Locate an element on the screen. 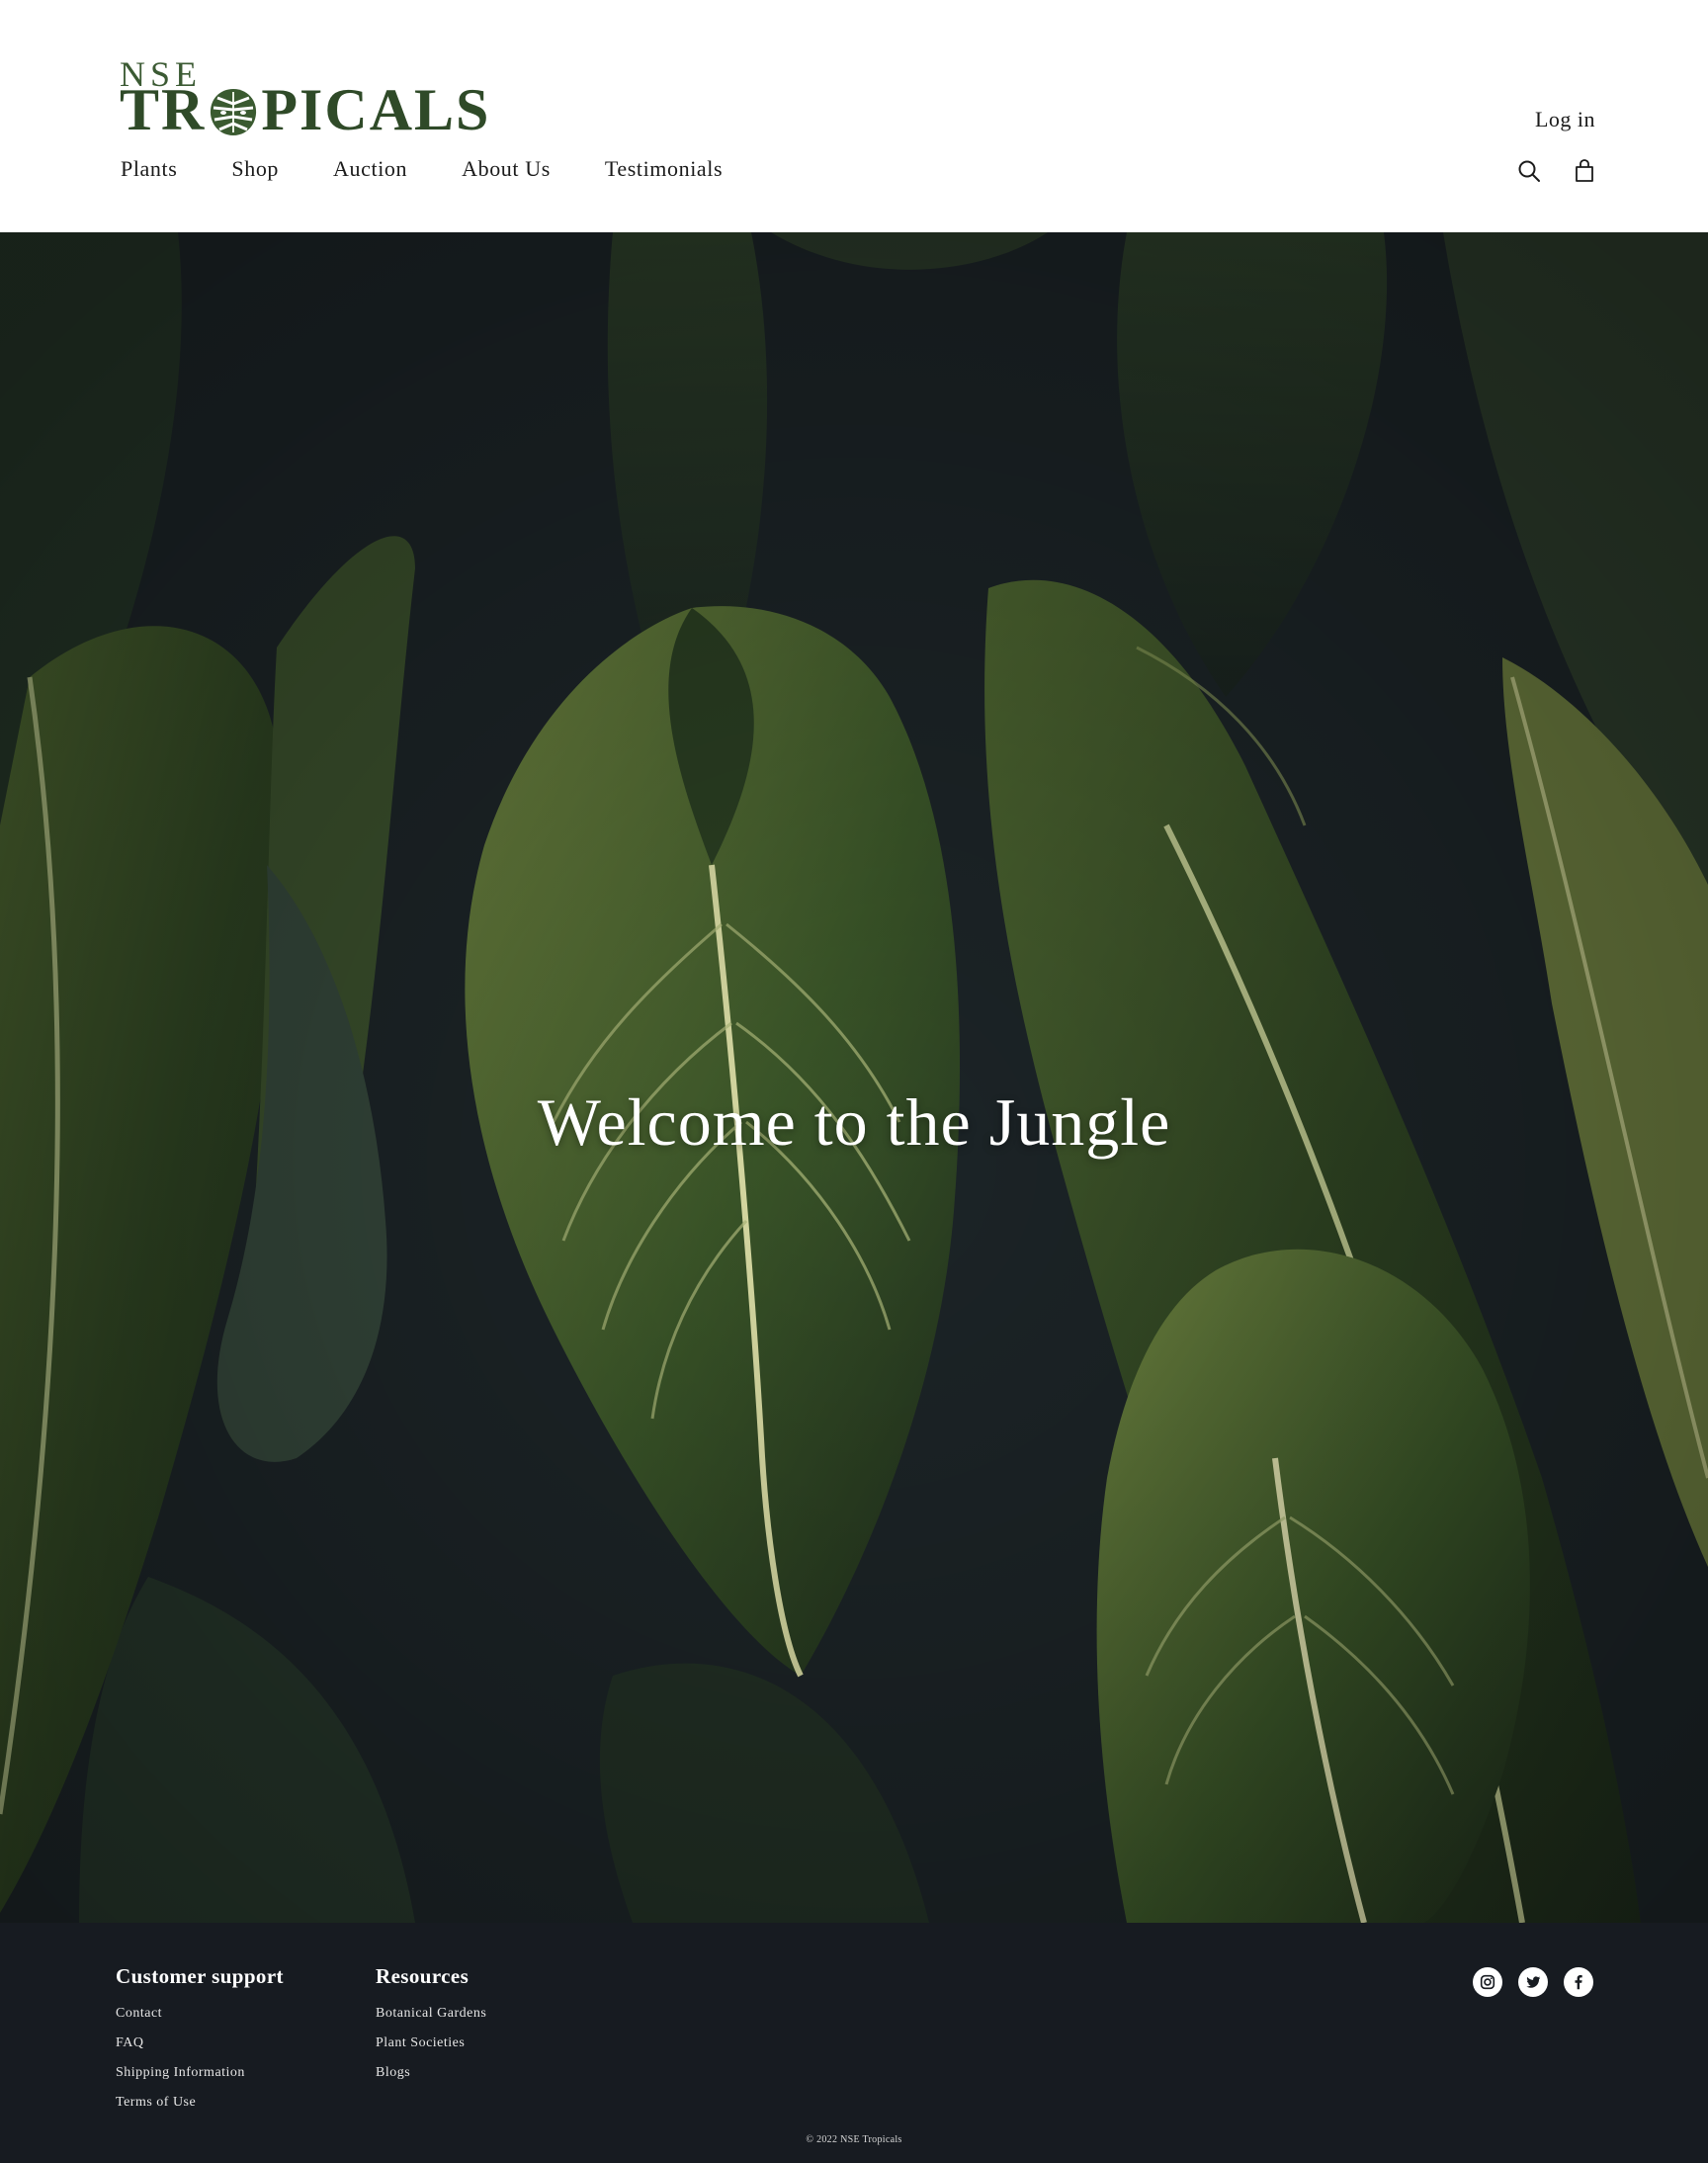 The image size is (1708, 2163). shopping-bag-icon is located at coordinates (1584, 171).